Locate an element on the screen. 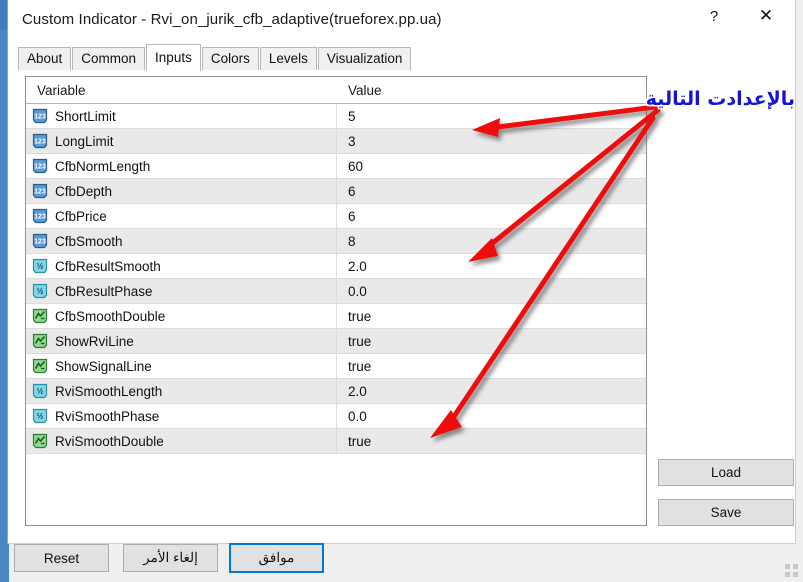  tab-about: About is located at coordinates (45, 58).